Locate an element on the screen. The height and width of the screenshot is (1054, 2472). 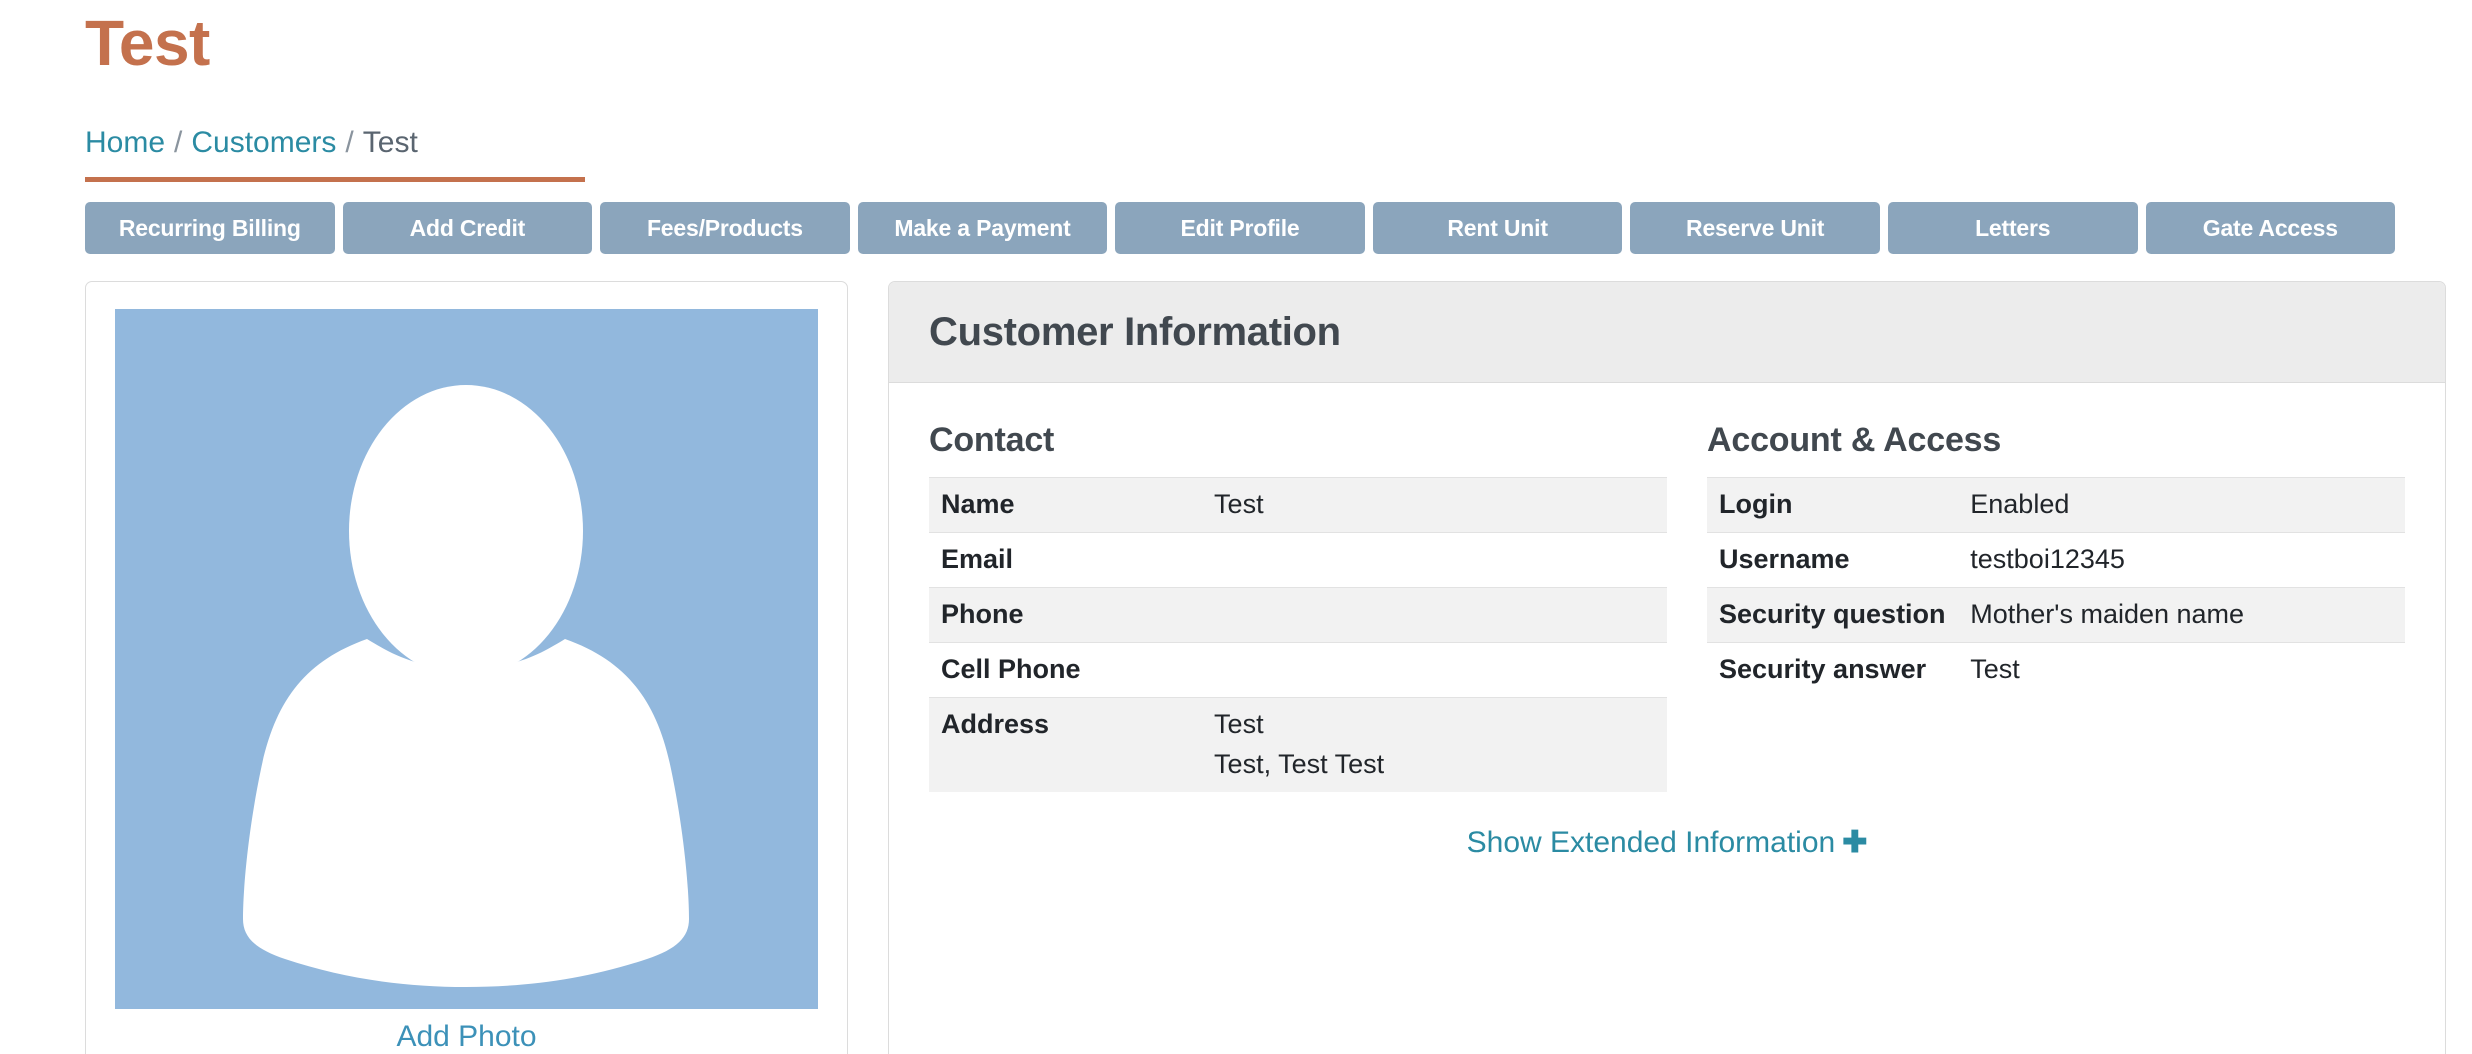
contact-label-name: Name is located at coordinates (1066, 505).